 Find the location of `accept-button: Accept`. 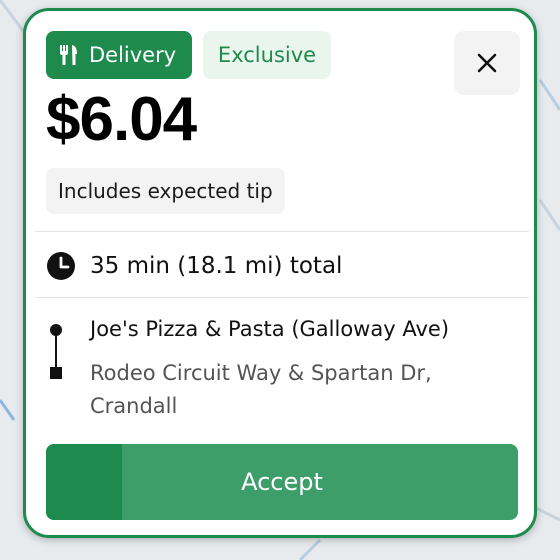

accept-button: Accept is located at coordinates (282, 482).